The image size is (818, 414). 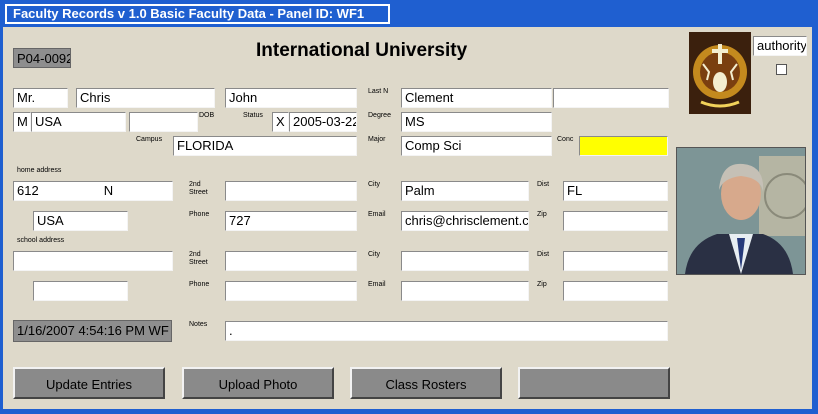 I want to click on label-status: Status, so click(x=253, y=115).